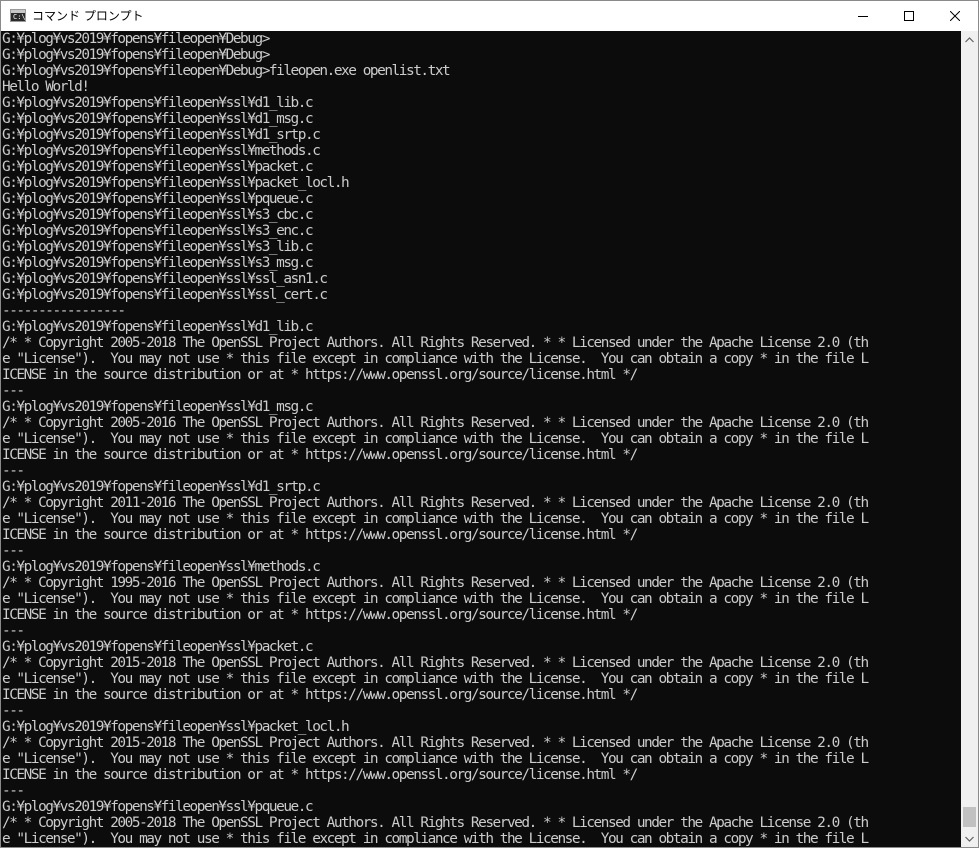 Image resolution: width=979 pixels, height=848 pixels. I want to click on scroll-up-button, so click(969, 39).